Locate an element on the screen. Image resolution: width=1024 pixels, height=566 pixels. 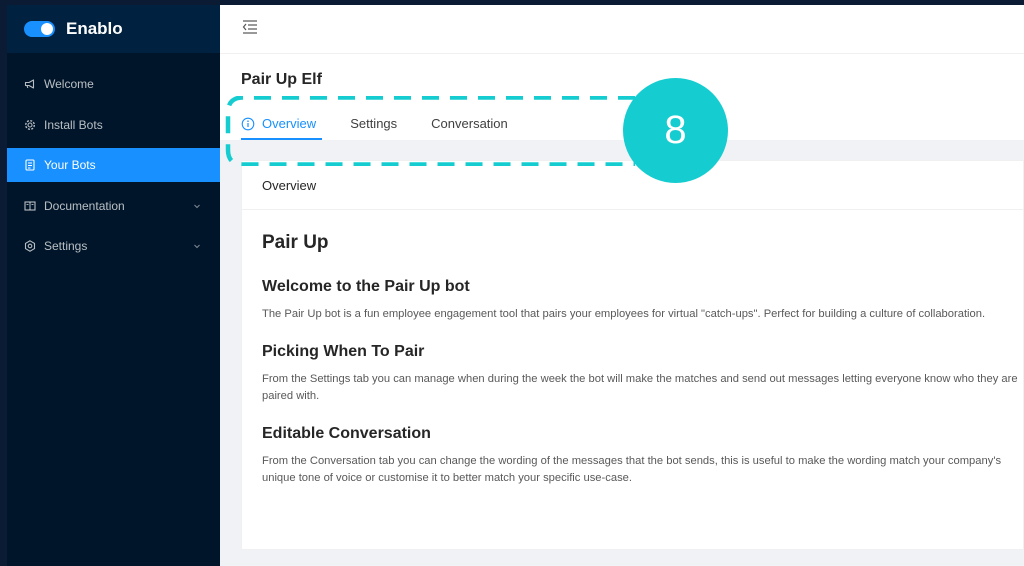
tab-label: Conversation is located at coordinates (469, 123).